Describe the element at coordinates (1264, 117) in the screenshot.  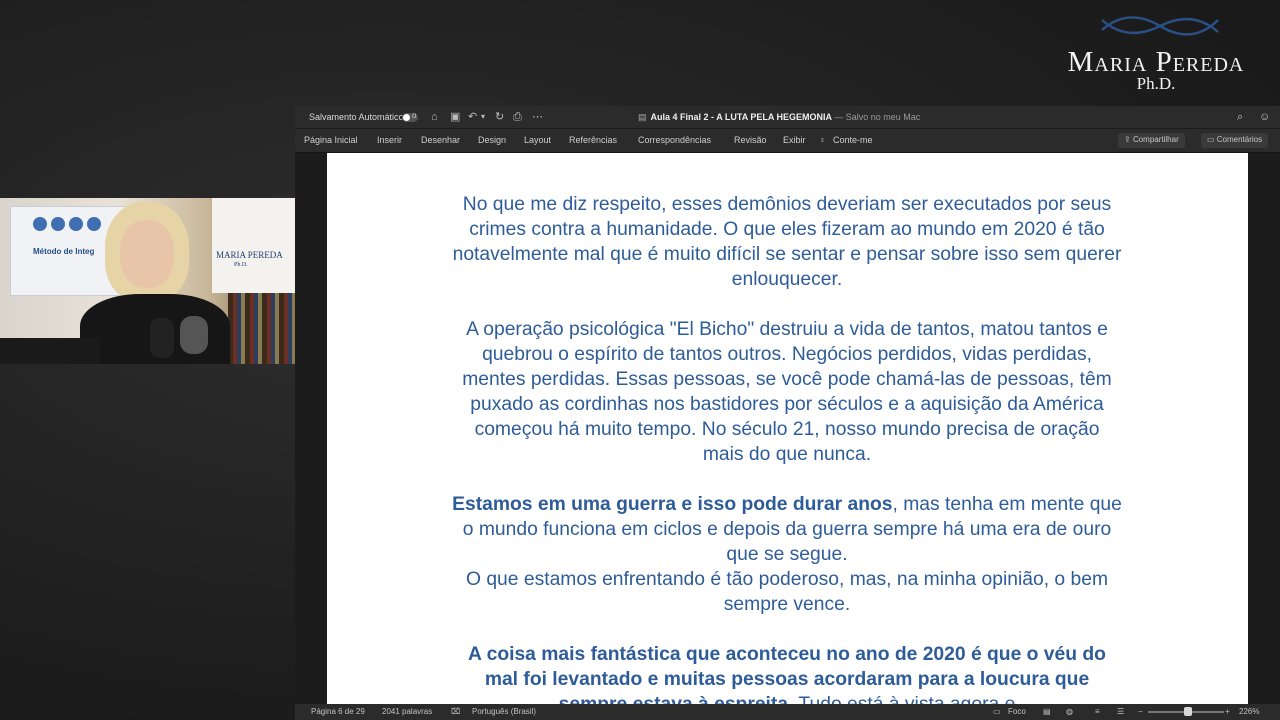
I see `account-icon: ☺` at that location.